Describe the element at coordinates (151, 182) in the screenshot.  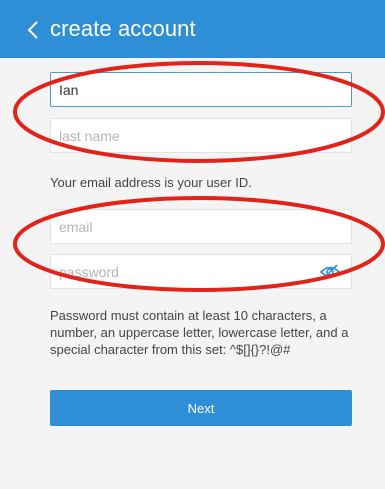
I see `user-id-note: Your email address is your user ID.` at that location.